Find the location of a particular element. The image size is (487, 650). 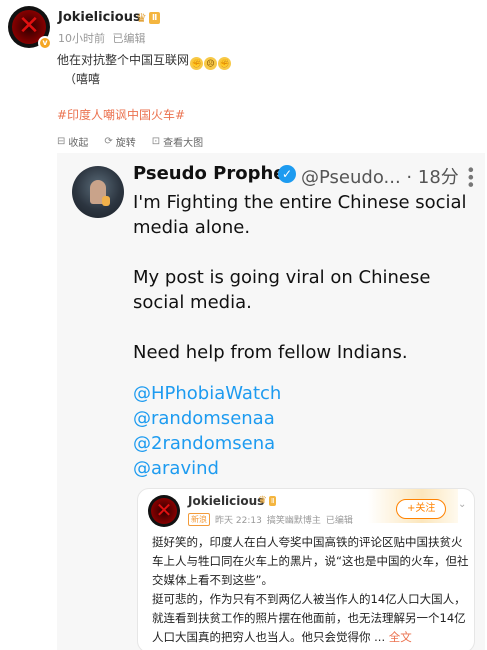

mention: @randomsenaa is located at coordinates (204, 418).